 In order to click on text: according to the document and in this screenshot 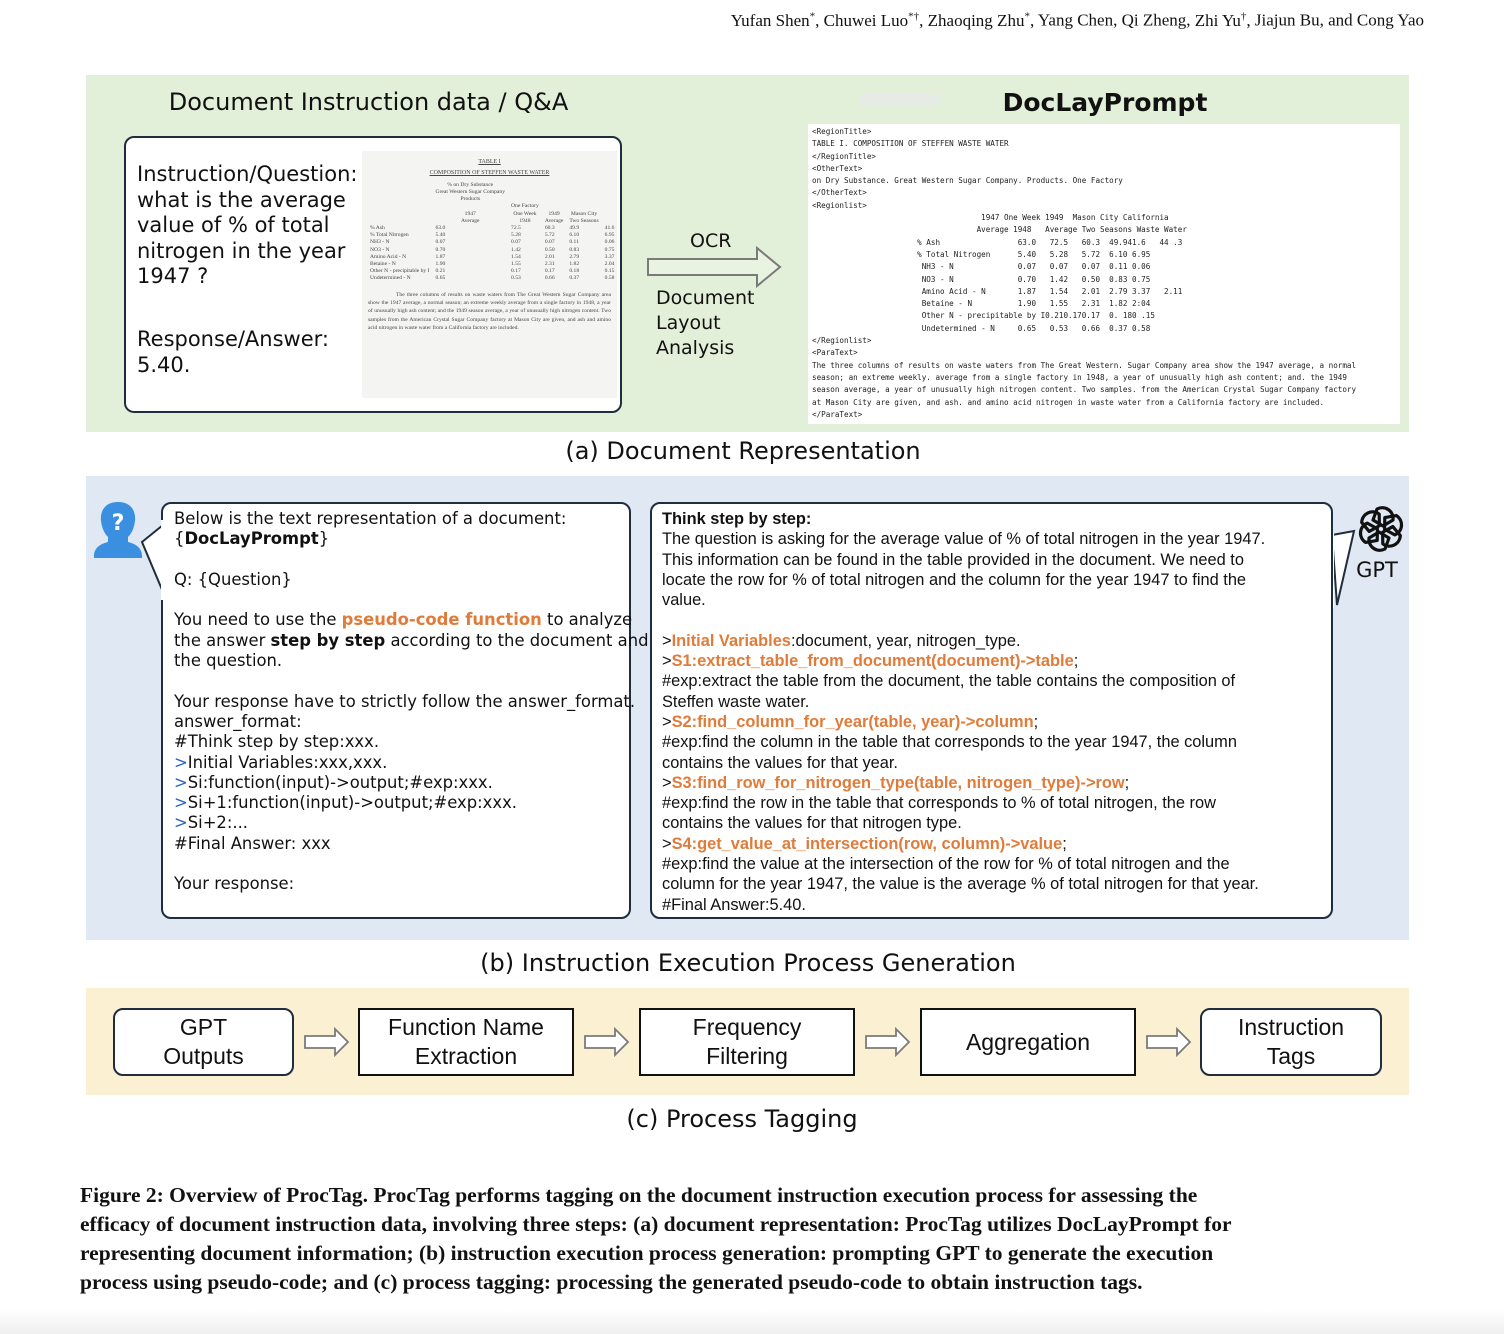, I will do `click(517, 640)`.